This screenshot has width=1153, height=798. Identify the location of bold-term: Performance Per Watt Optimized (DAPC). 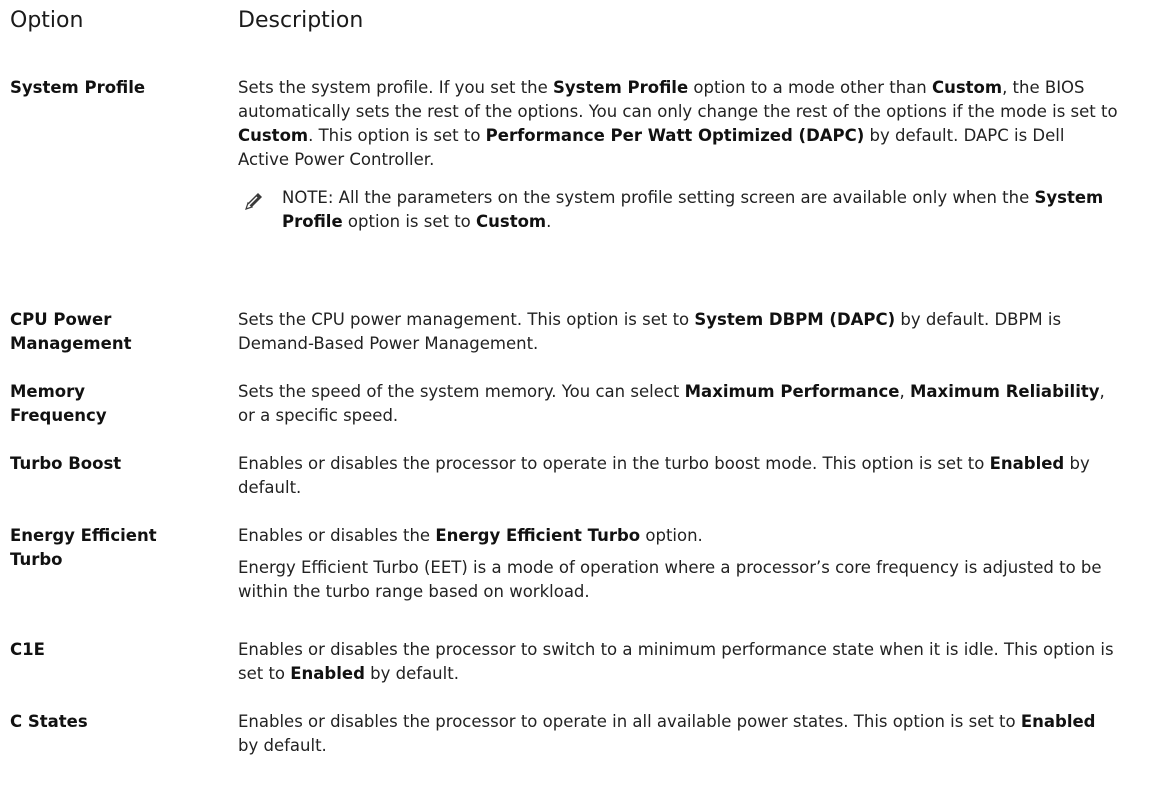
(675, 135).